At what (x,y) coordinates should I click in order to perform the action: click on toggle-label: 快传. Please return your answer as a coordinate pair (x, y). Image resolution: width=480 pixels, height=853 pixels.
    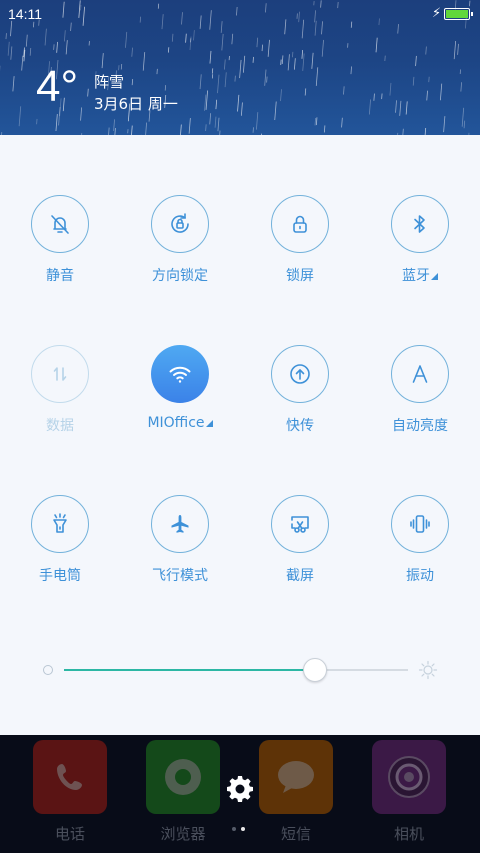
    Looking at the image, I should click on (300, 426).